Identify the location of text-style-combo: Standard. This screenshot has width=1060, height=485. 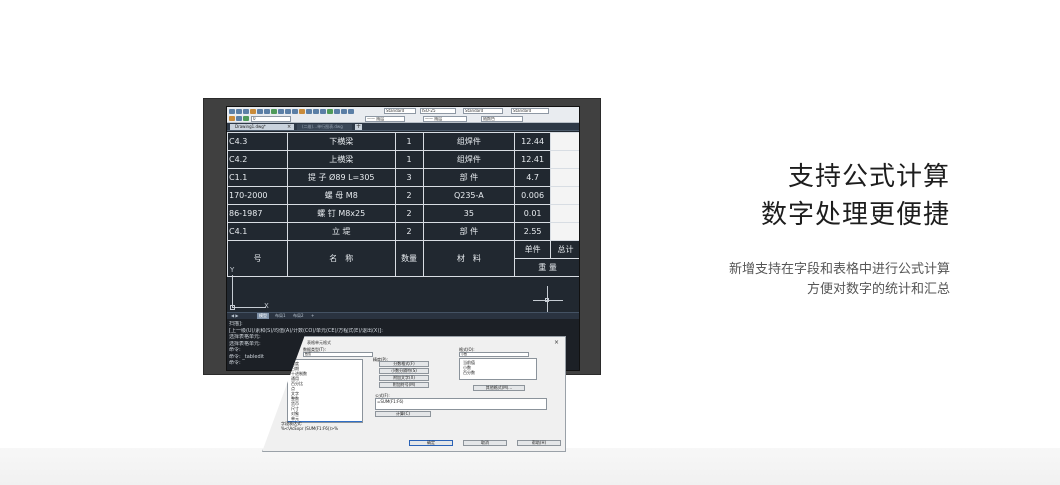
(400, 111).